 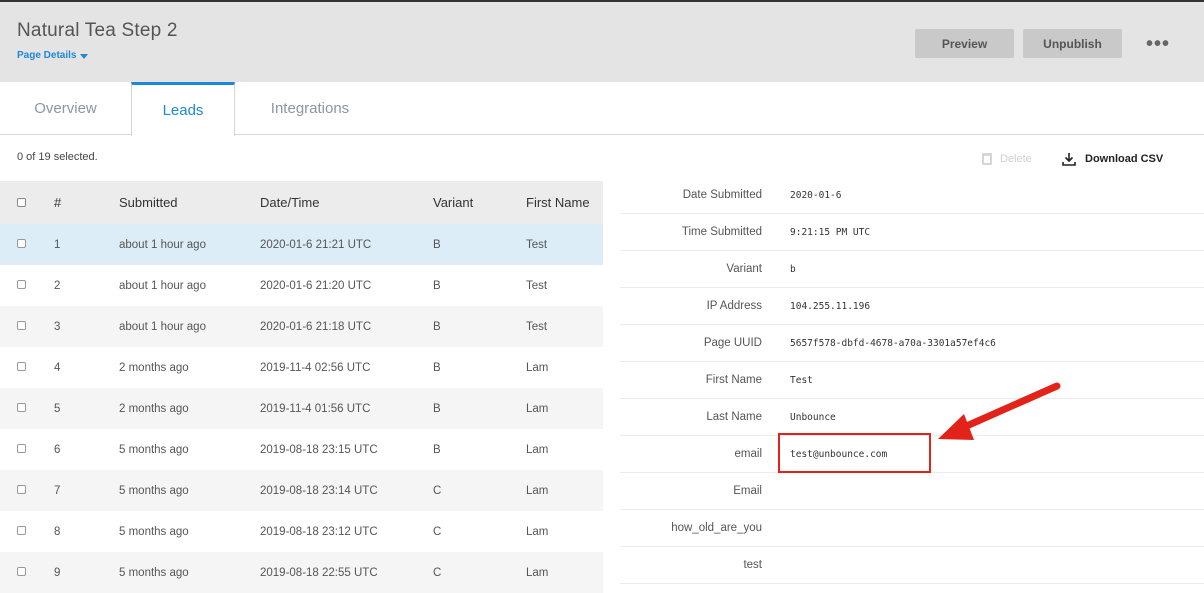 I want to click on detail-label: Variant, so click(x=744, y=269).